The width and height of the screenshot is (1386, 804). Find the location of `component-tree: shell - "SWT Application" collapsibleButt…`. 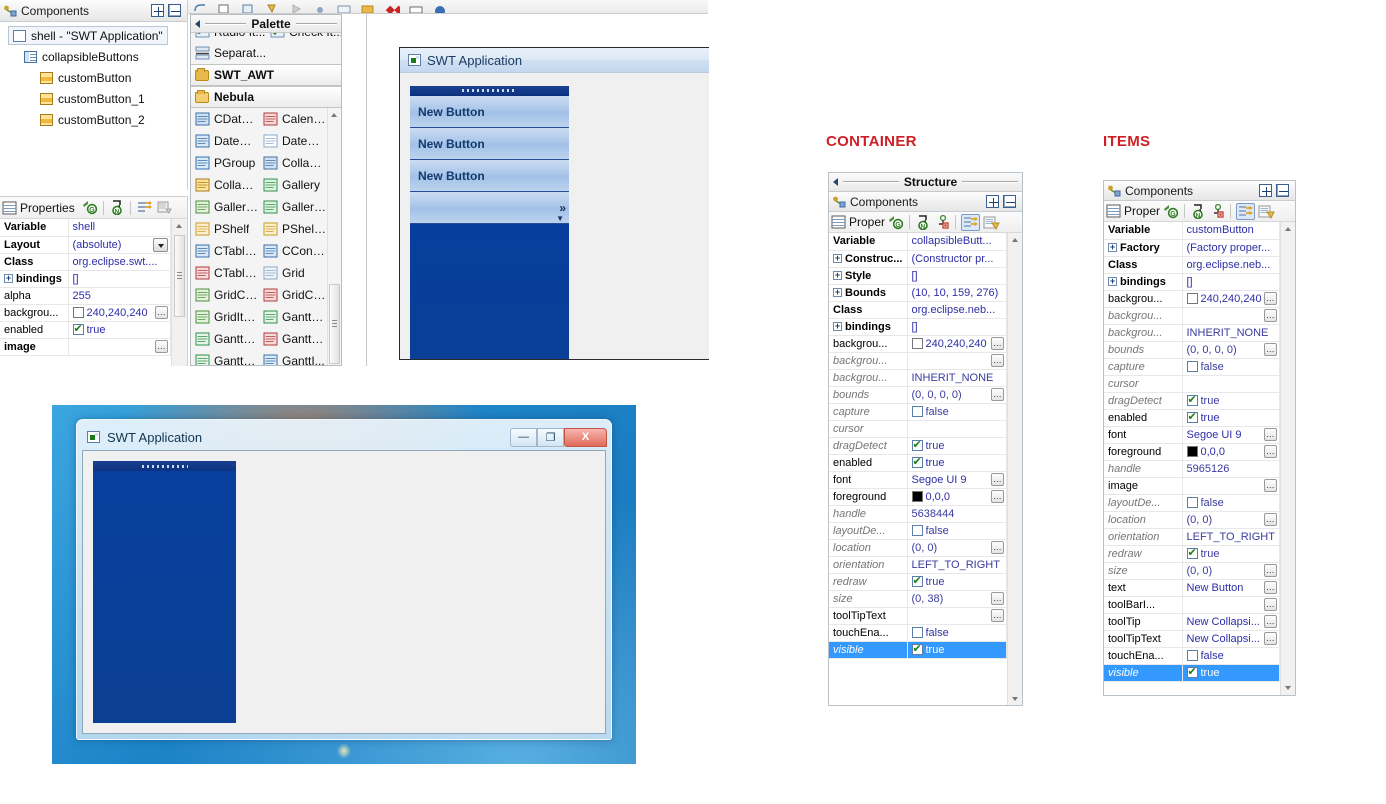

component-tree: shell - "SWT Application" collapsibleButt… is located at coordinates (93, 76).